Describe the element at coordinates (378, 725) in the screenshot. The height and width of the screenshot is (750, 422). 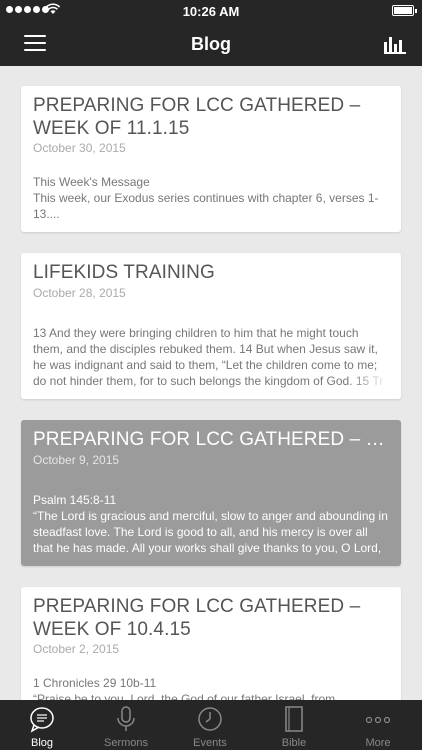
I see `tab-more: More` at that location.